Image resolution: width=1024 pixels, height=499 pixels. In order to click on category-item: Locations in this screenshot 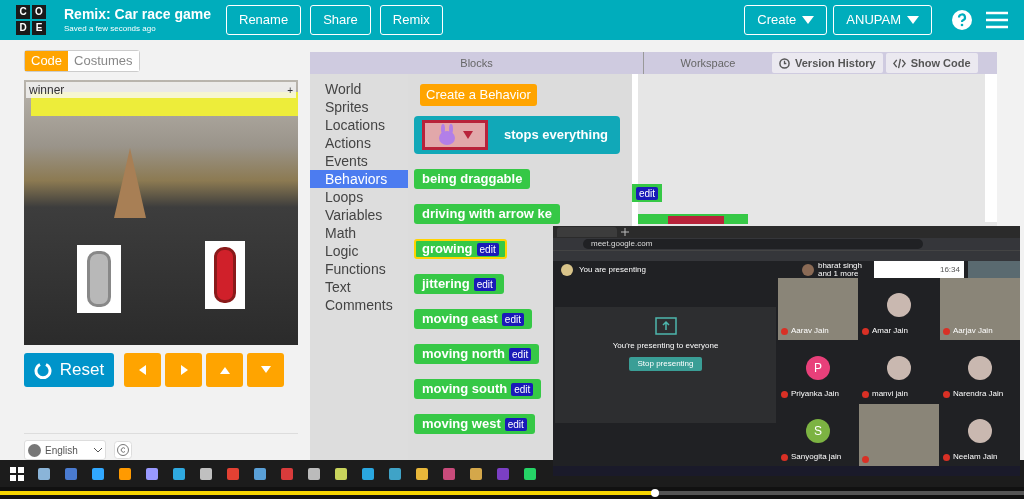, I will do `click(359, 125)`.